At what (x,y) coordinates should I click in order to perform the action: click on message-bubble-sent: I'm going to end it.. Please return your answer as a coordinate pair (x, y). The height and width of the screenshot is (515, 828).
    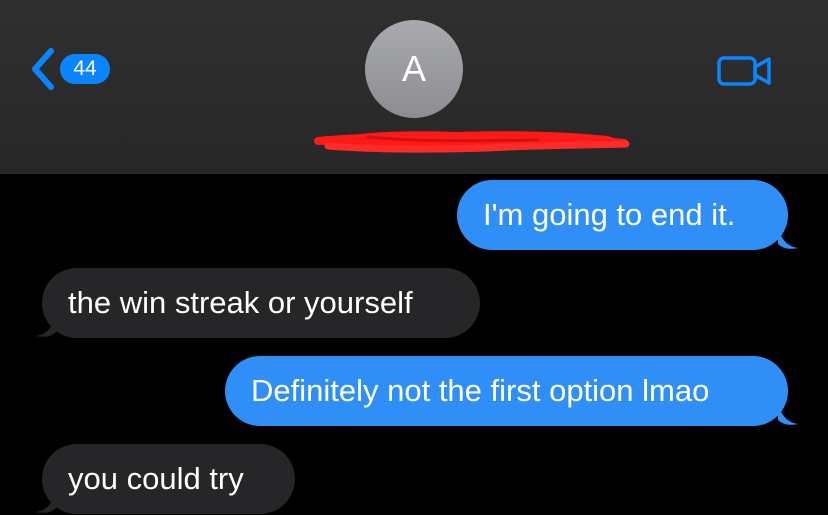
    Looking at the image, I should click on (622, 215).